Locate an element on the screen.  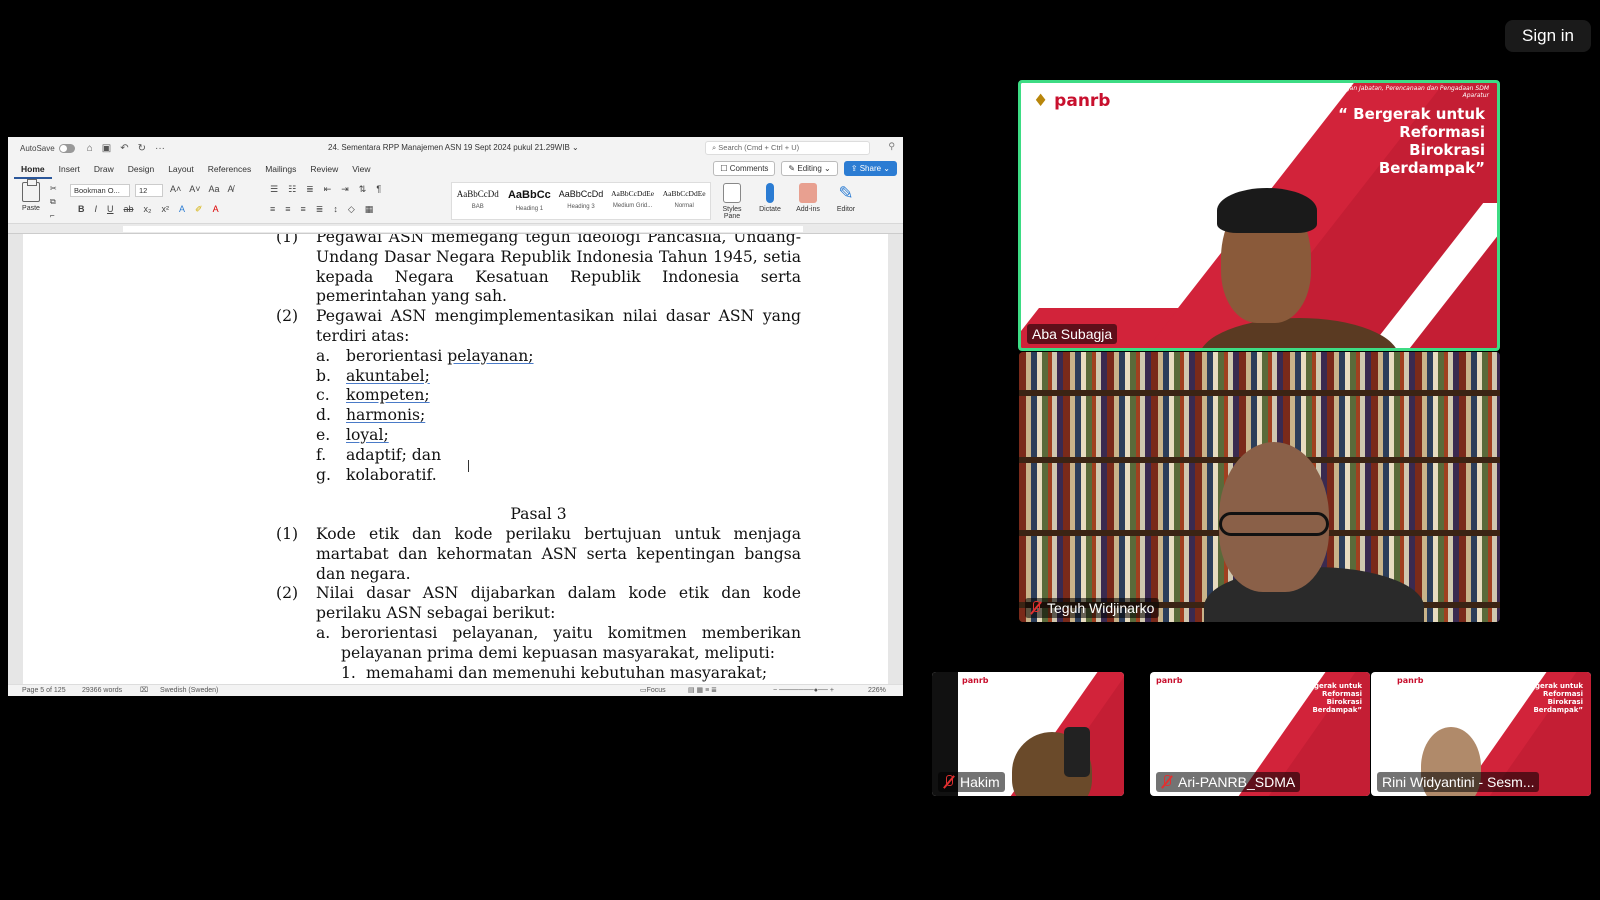
superscript-icon: x² is located at coordinates (166, 209).